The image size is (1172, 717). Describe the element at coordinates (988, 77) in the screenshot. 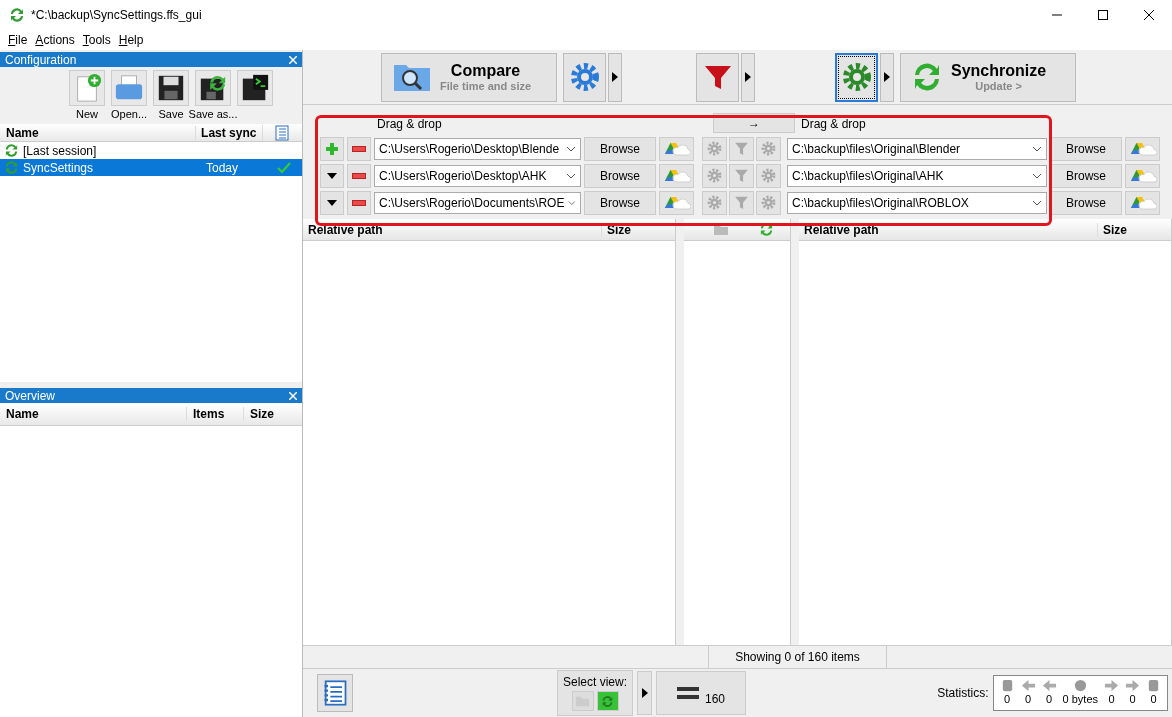

I see `synchronize-button: Synchronize Update >` at that location.